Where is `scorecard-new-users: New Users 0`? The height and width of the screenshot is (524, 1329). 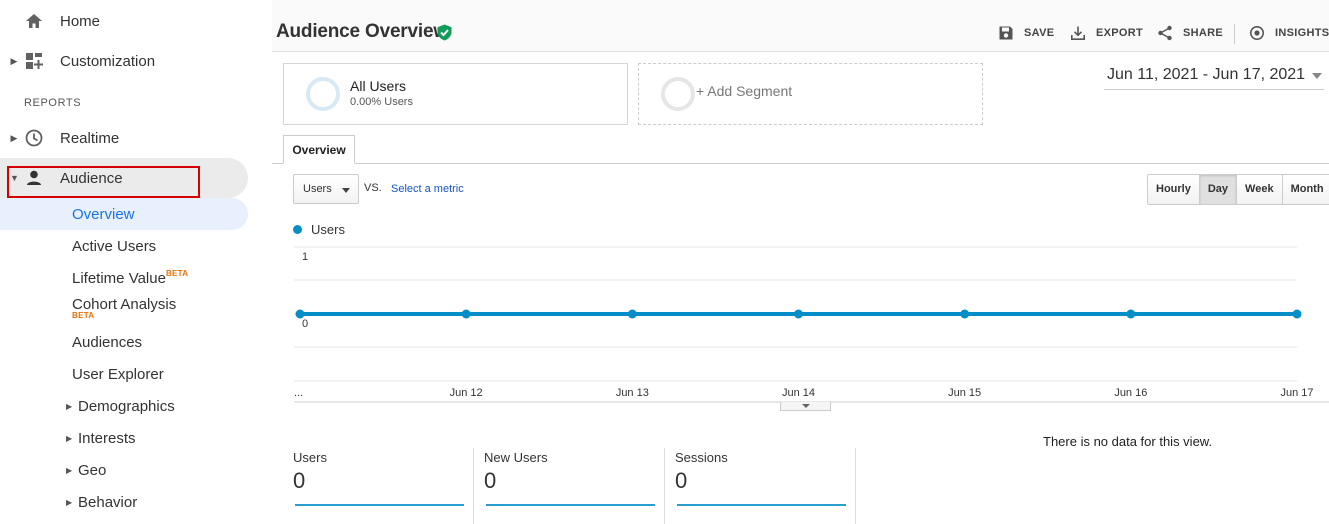 scorecard-new-users: New Users 0 is located at coordinates (559, 486).